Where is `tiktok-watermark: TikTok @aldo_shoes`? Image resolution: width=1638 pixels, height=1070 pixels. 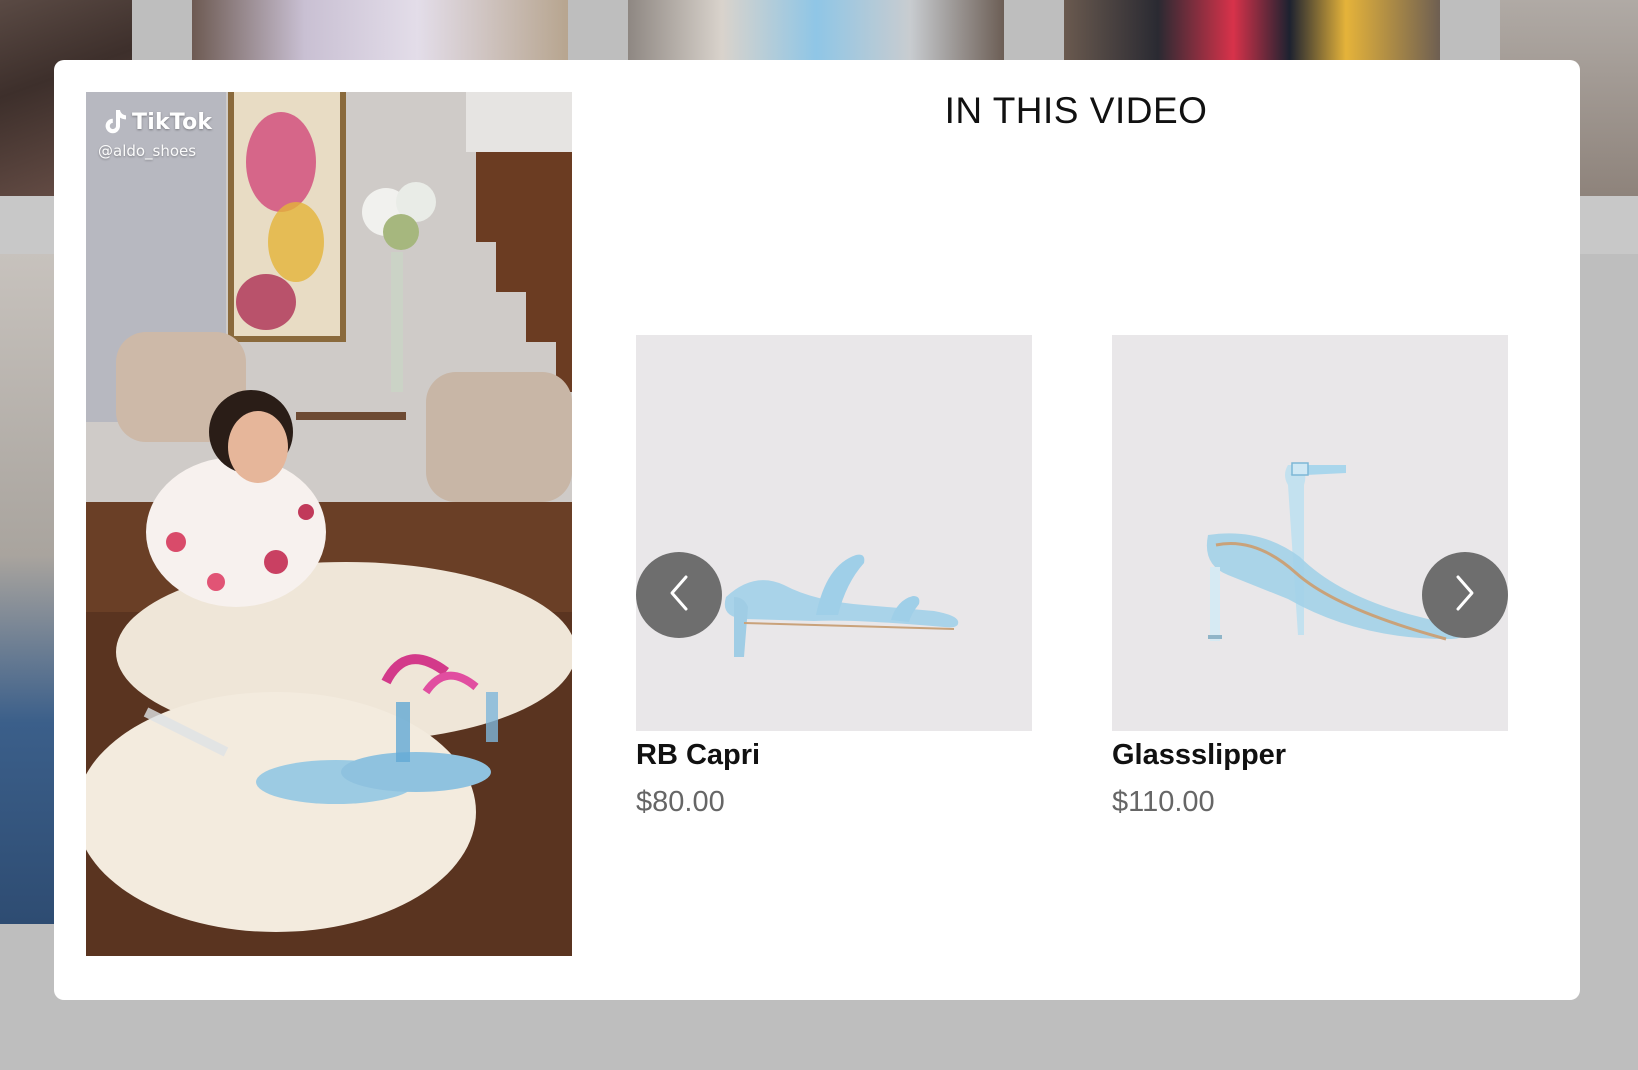
tiktok-watermark: TikTok @aldo_shoes is located at coordinates (155, 134).